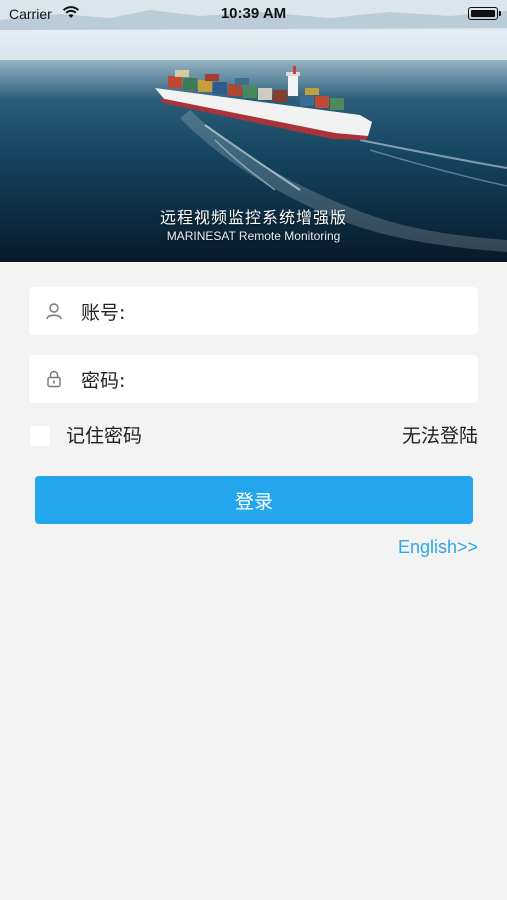  I want to click on password-field: 密码:, so click(253, 379).